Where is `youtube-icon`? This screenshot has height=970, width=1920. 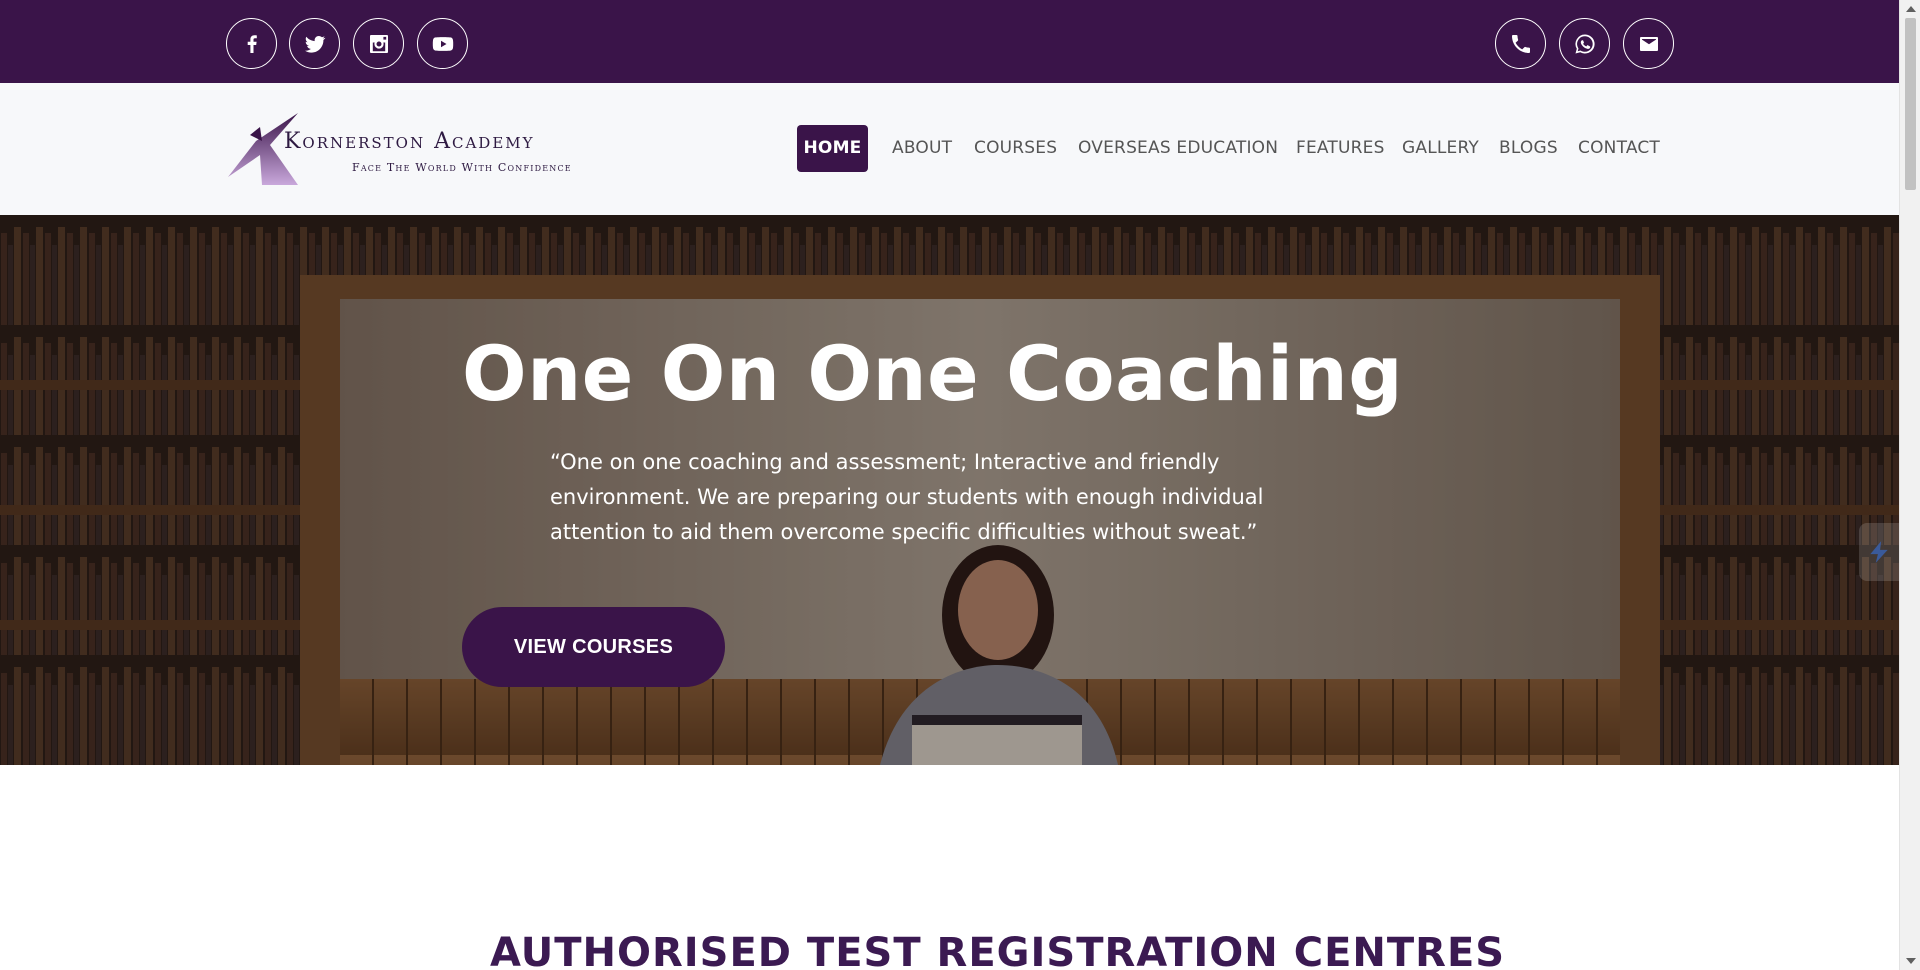
youtube-icon is located at coordinates (442, 43).